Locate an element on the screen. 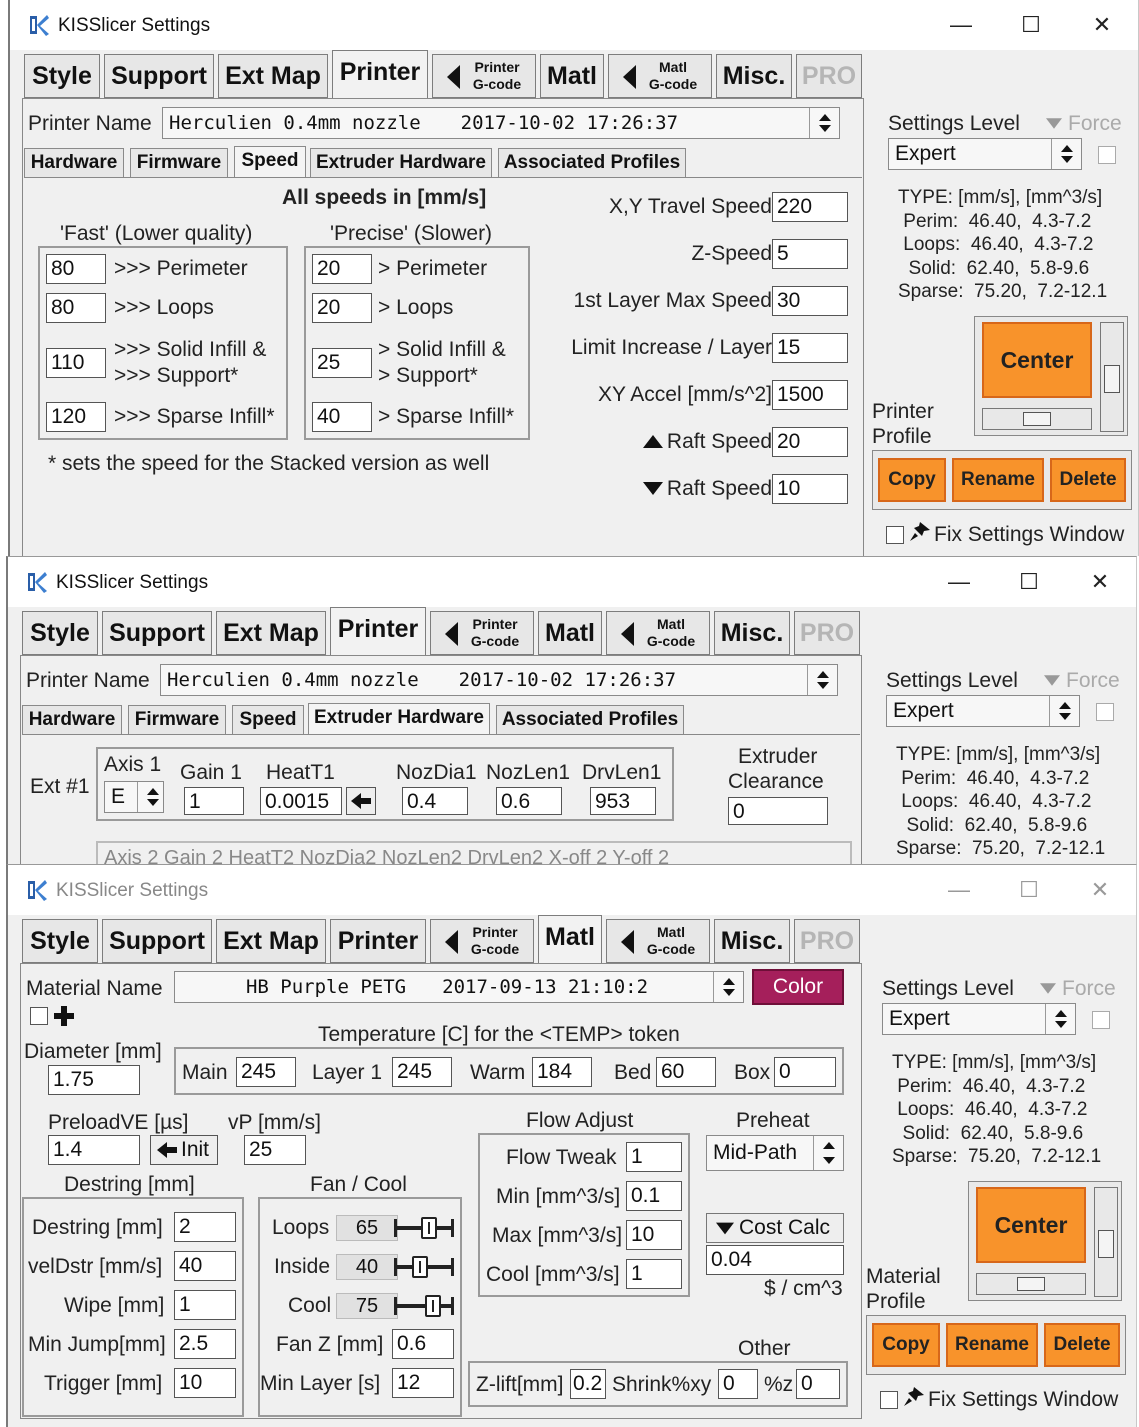 The width and height of the screenshot is (1139, 1427). shrinkxy-input: 0 is located at coordinates (738, 1384).